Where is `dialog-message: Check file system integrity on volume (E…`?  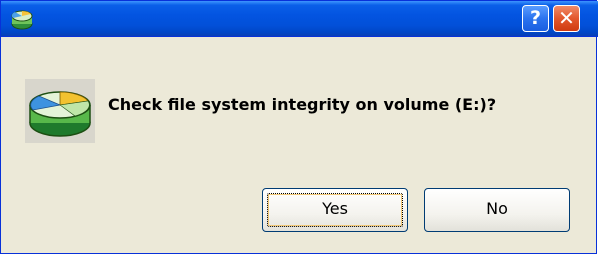 dialog-message: Check file system integrity on volume (E… is located at coordinates (302, 104).